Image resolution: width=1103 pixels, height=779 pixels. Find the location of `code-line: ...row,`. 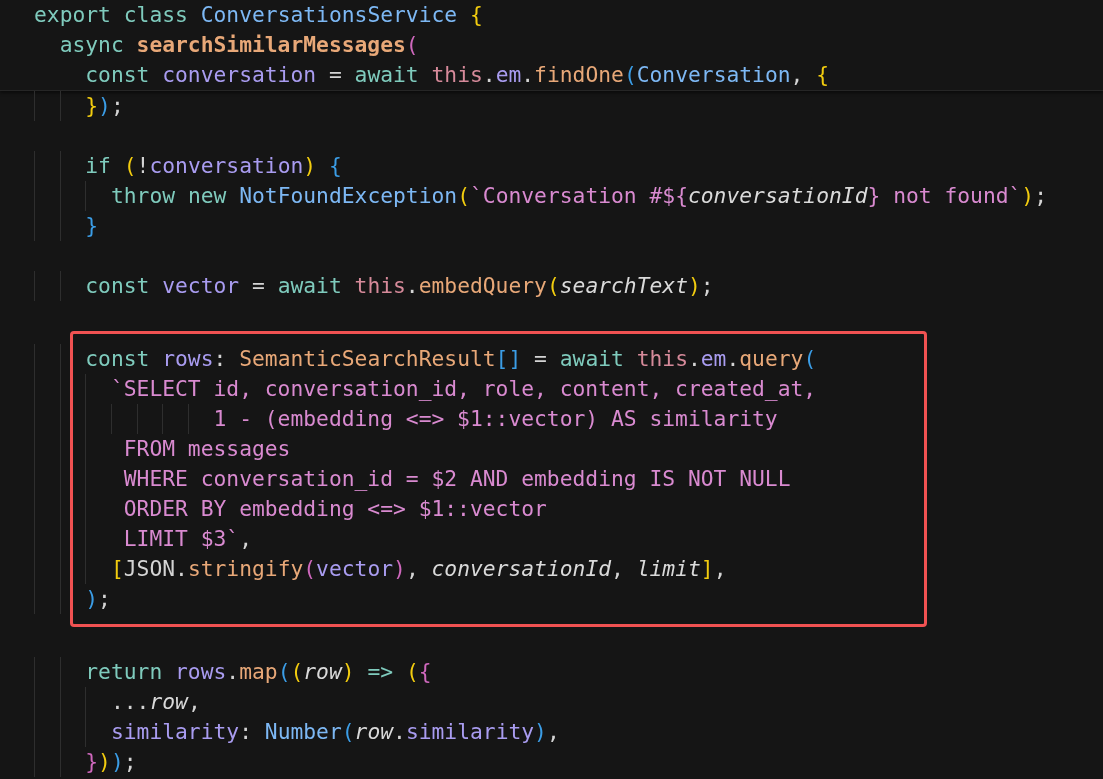

code-line: ...row, is located at coordinates (568, 702).